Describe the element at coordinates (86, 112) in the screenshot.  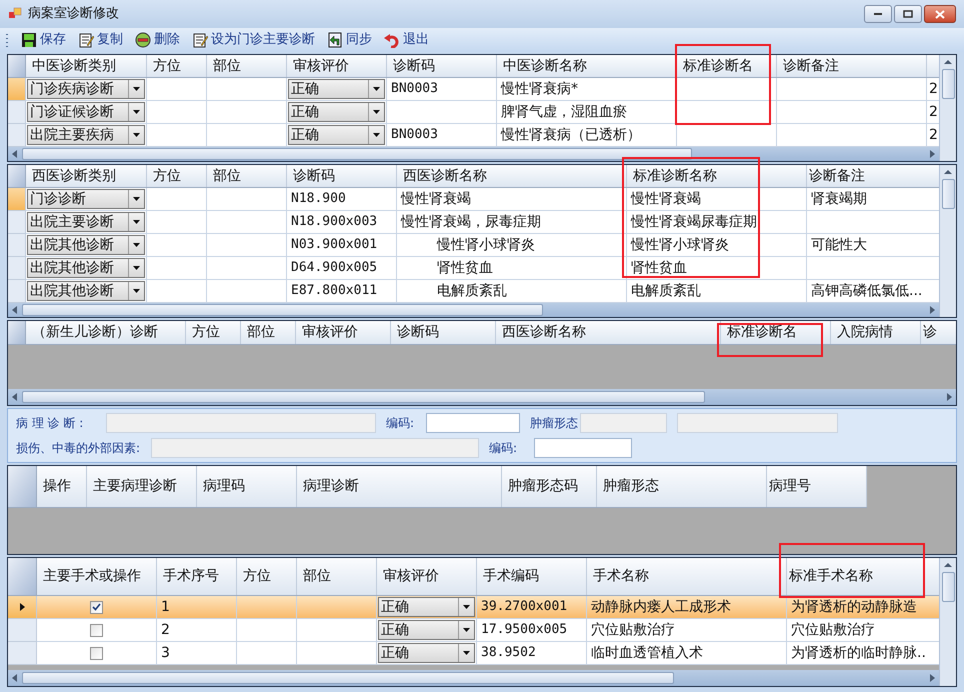
I see `dropdown: 门诊证候诊断` at that location.